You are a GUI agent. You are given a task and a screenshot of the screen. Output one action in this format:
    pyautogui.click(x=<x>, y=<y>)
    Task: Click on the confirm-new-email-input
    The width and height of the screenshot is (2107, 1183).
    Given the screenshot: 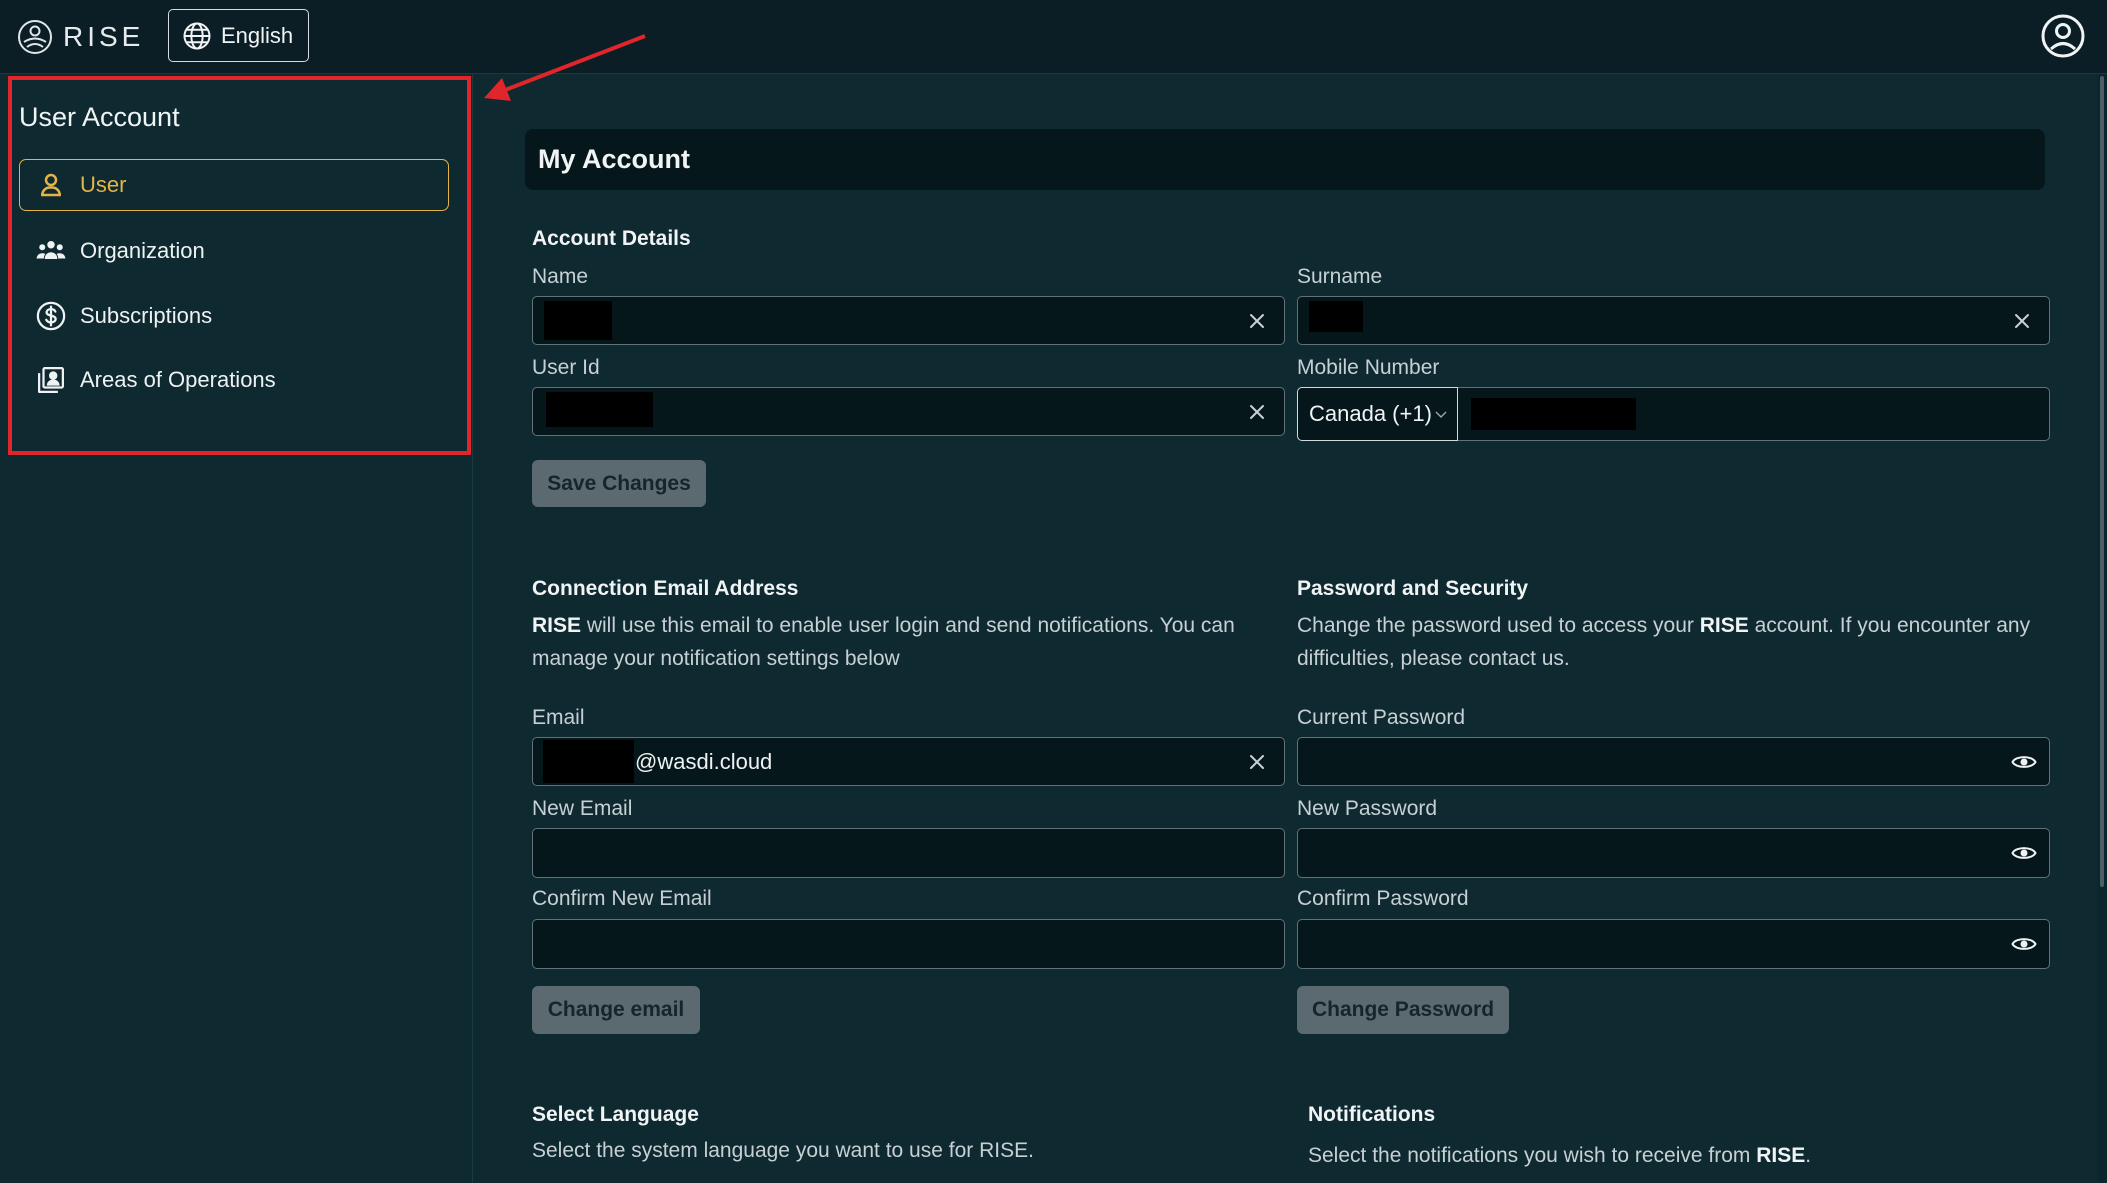 What is the action you would take?
    pyautogui.click(x=908, y=944)
    